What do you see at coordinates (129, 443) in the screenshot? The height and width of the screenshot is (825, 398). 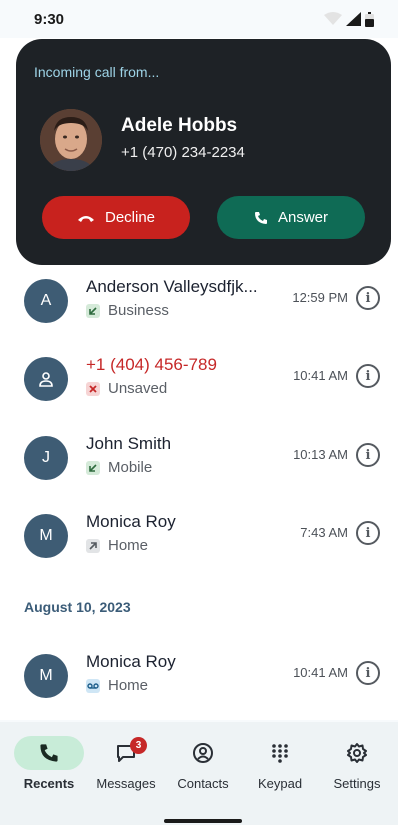 I see `contact-name: John Smith` at bounding box center [129, 443].